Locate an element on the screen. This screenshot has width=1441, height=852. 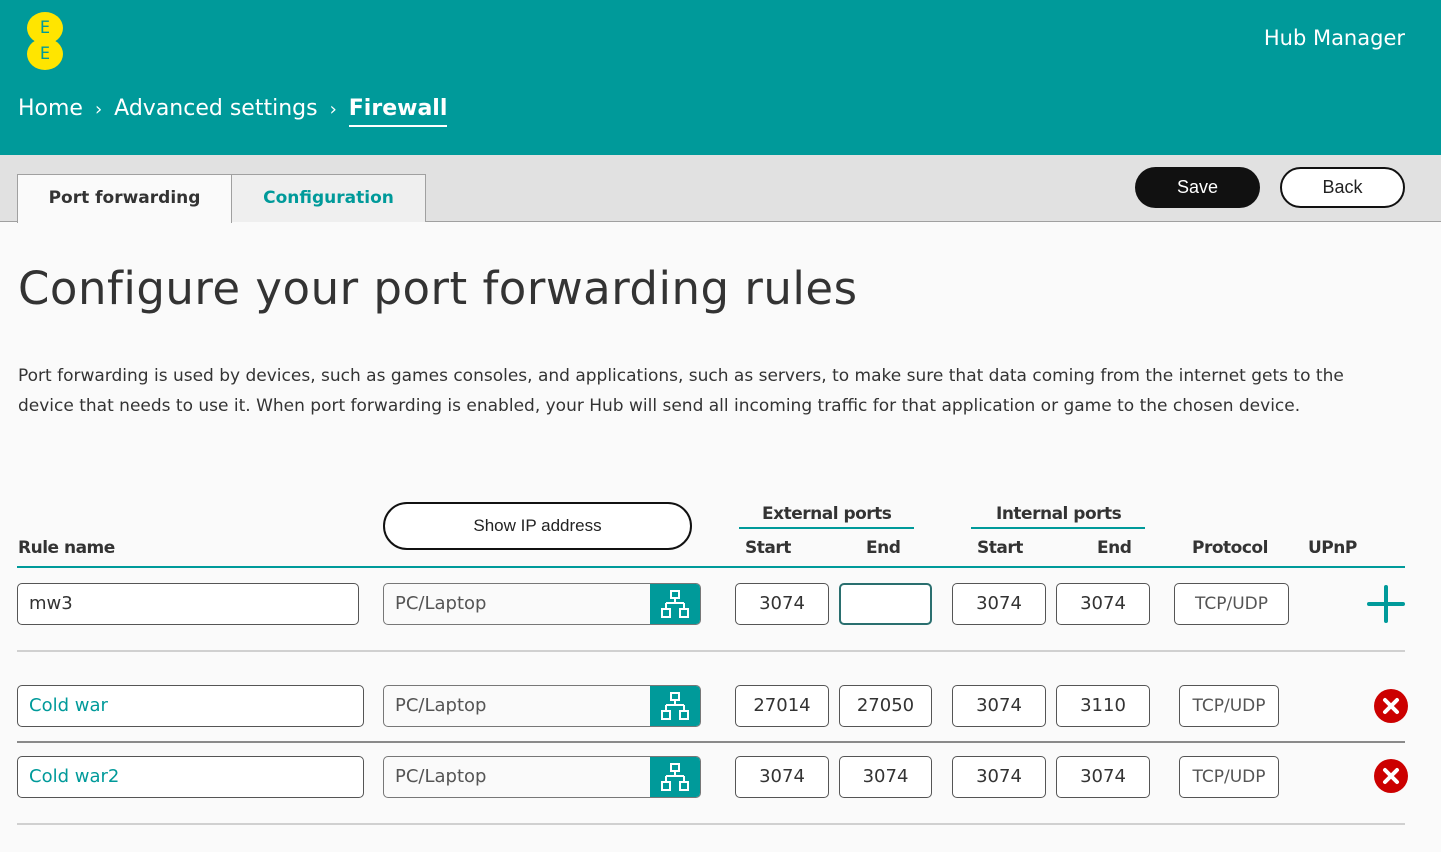
breadcrumb-firewall: Firewall is located at coordinates (398, 111).